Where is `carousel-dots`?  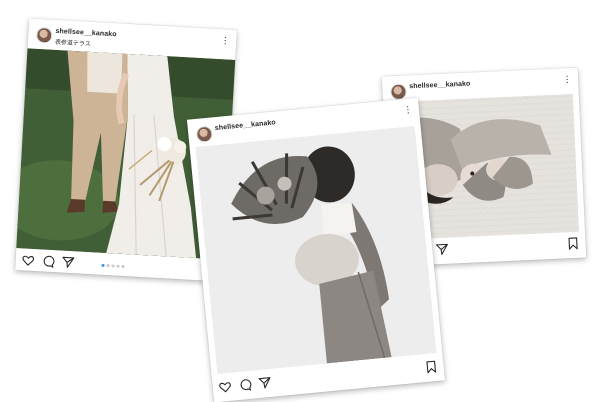 carousel-dots is located at coordinates (113, 266).